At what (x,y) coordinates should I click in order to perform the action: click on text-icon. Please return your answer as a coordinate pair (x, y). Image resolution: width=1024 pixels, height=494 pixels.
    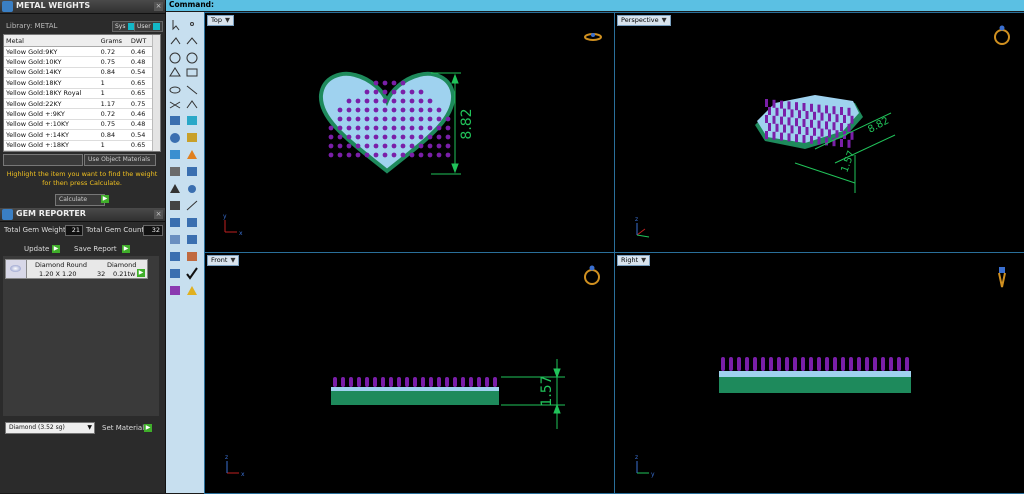
    Looking at the image, I should click on (175, 222).